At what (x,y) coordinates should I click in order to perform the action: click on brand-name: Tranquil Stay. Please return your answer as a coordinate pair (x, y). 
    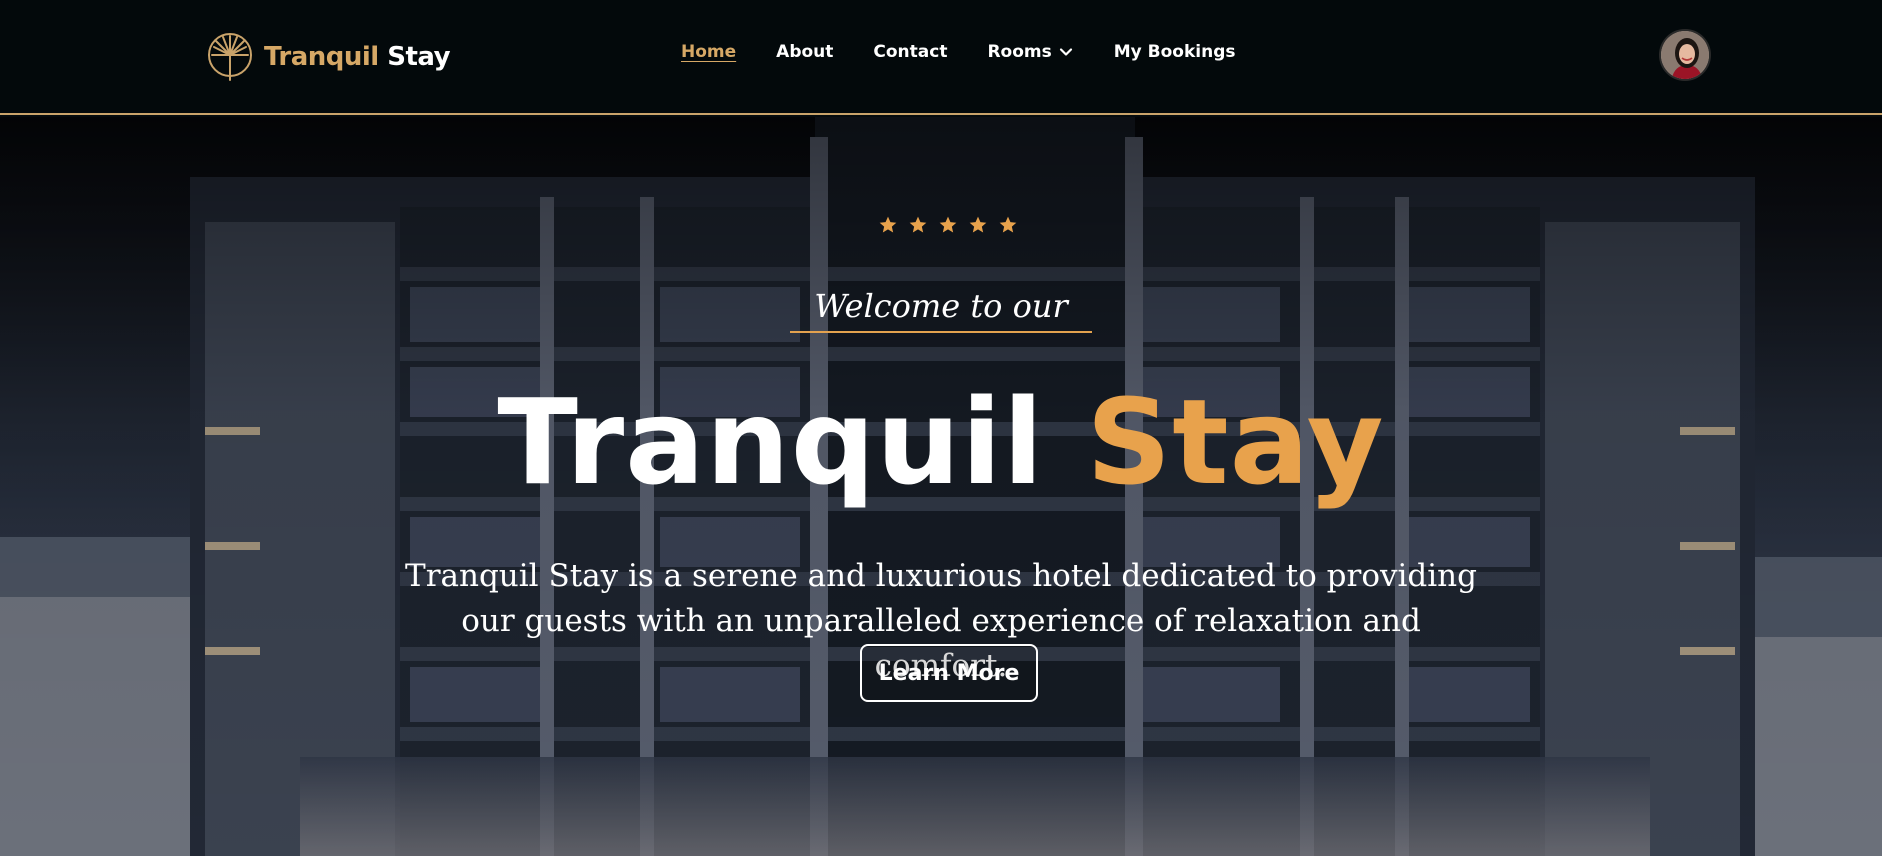
    Looking at the image, I should click on (357, 57).